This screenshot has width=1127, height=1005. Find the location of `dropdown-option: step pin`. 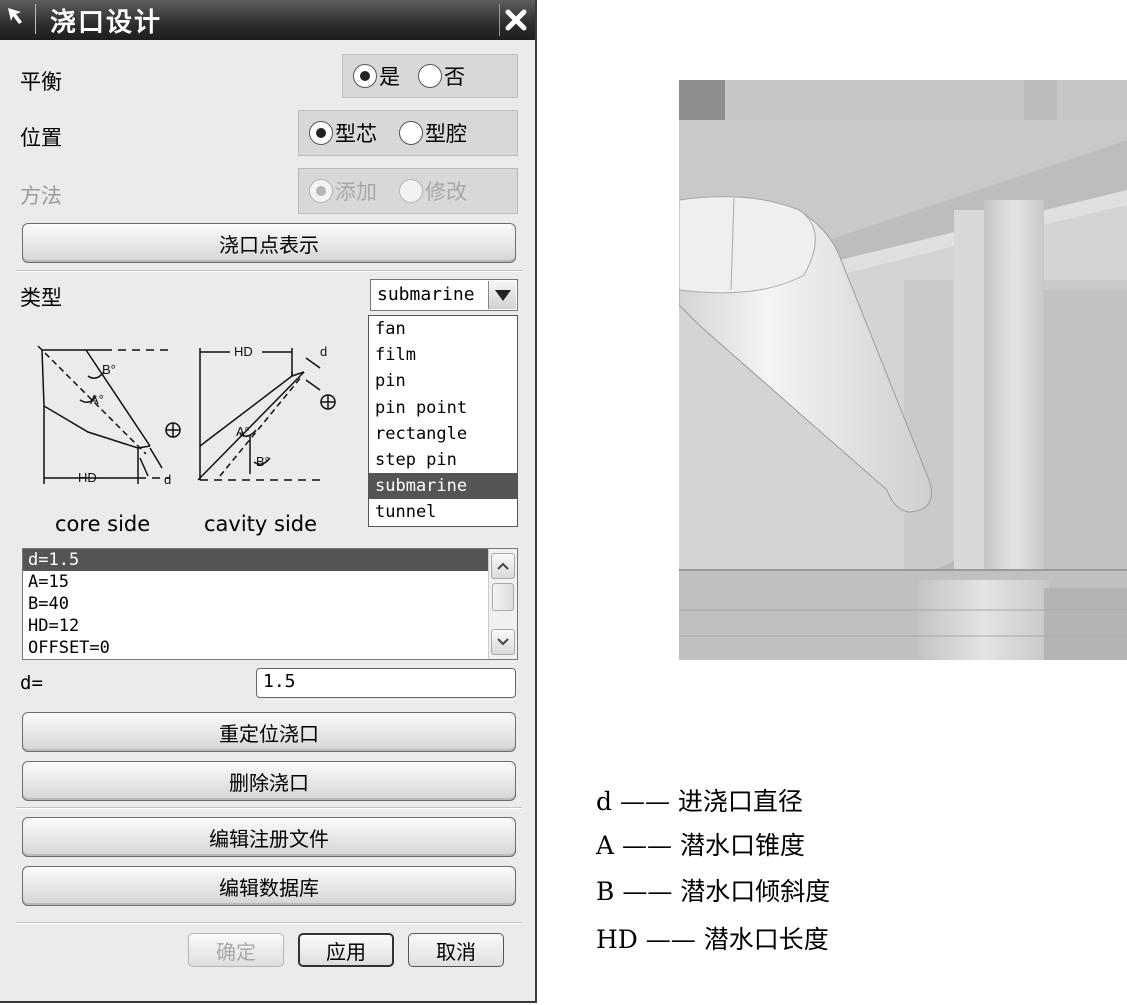

dropdown-option: step pin is located at coordinates (443, 460).